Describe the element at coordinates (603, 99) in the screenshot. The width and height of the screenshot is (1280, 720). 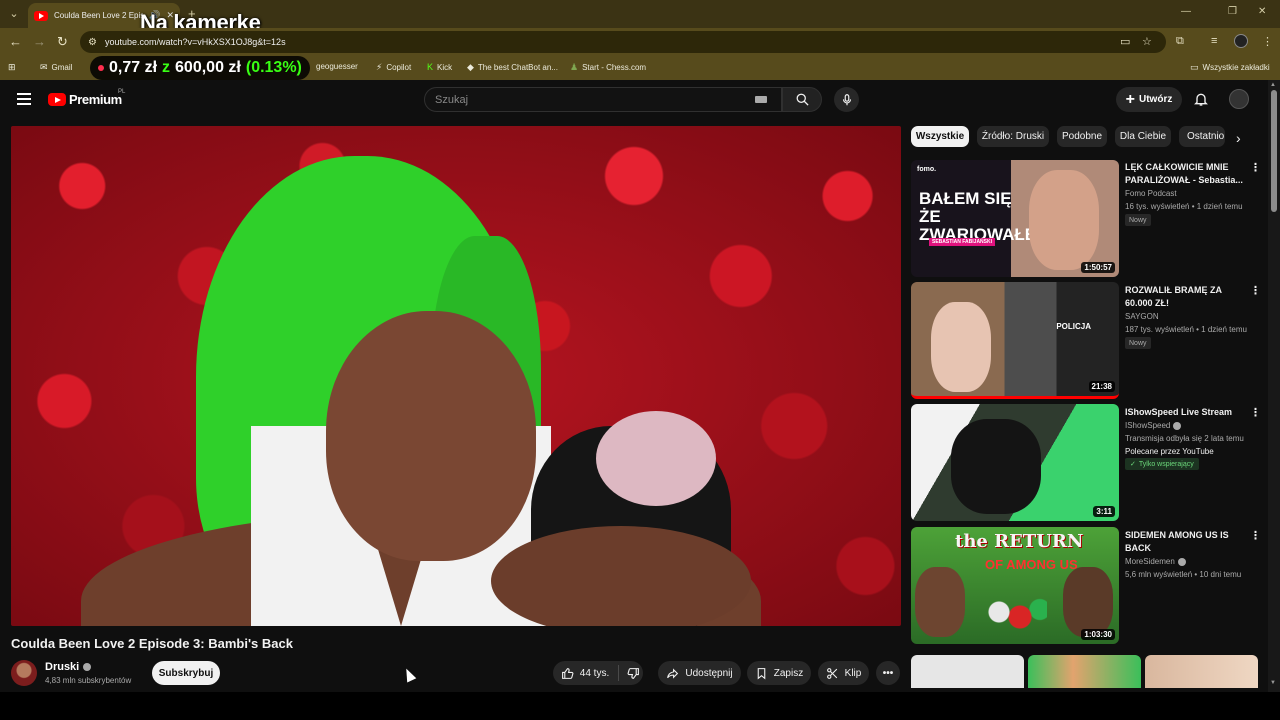
I see `search-input: Szukaj` at that location.